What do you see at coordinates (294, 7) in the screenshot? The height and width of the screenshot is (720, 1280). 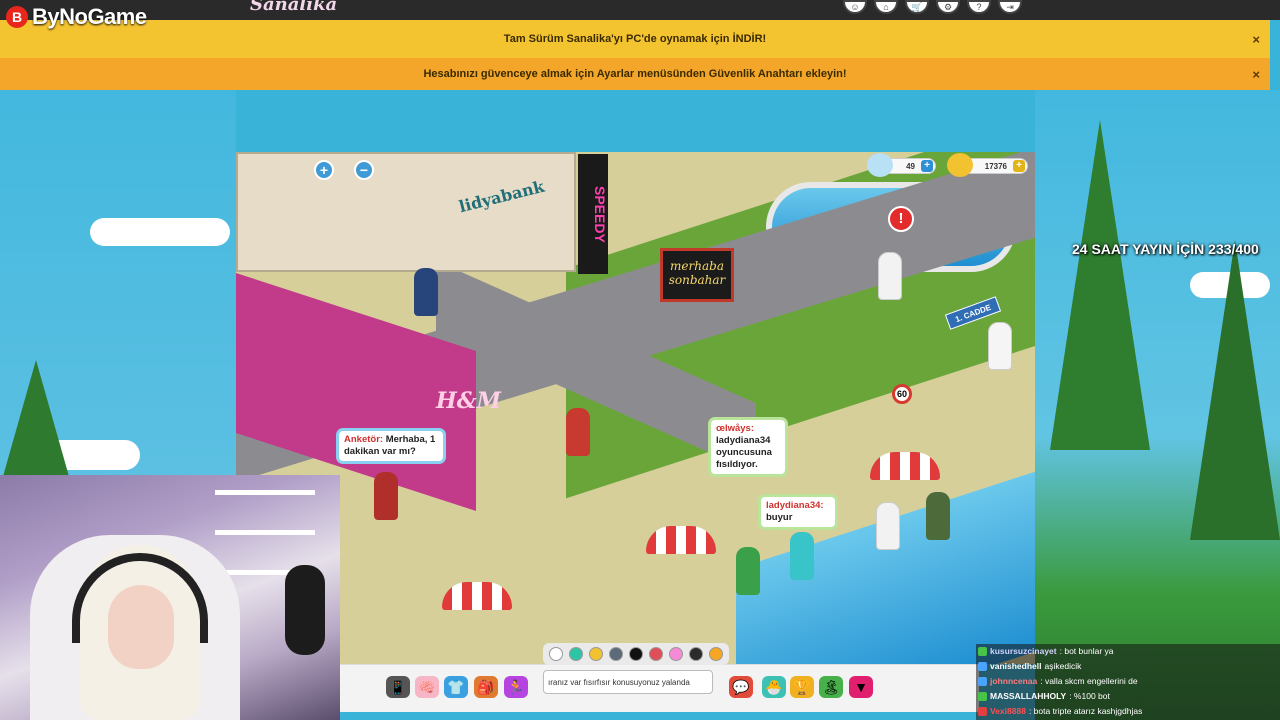 I see `sanalika-logo: Sanalika` at bounding box center [294, 7].